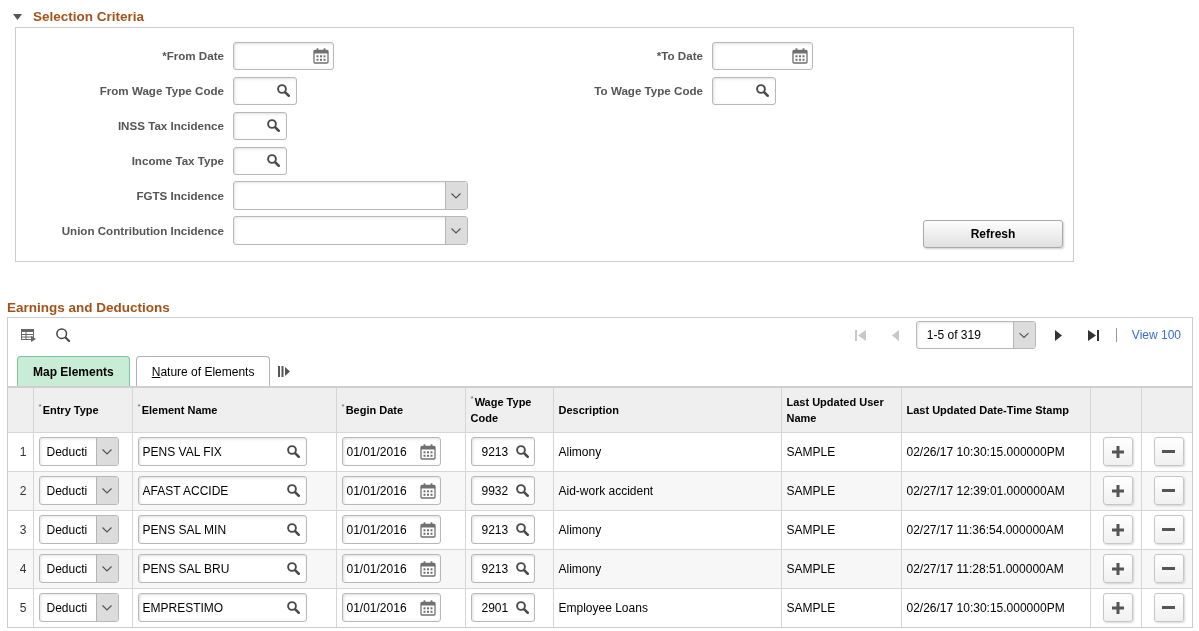 The width and height of the screenshot is (1199, 631). Describe the element at coordinates (648, 90) in the screenshot. I see `field-label: To Wage Type Code` at that location.